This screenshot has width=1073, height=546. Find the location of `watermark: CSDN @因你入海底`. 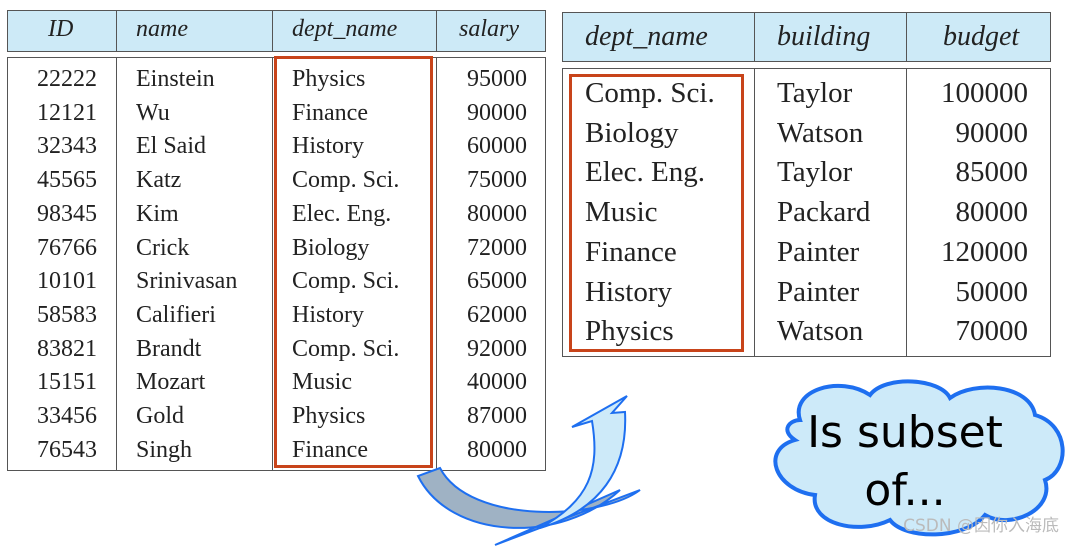

watermark: CSDN @因你入海底 is located at coordinates (981, 526).